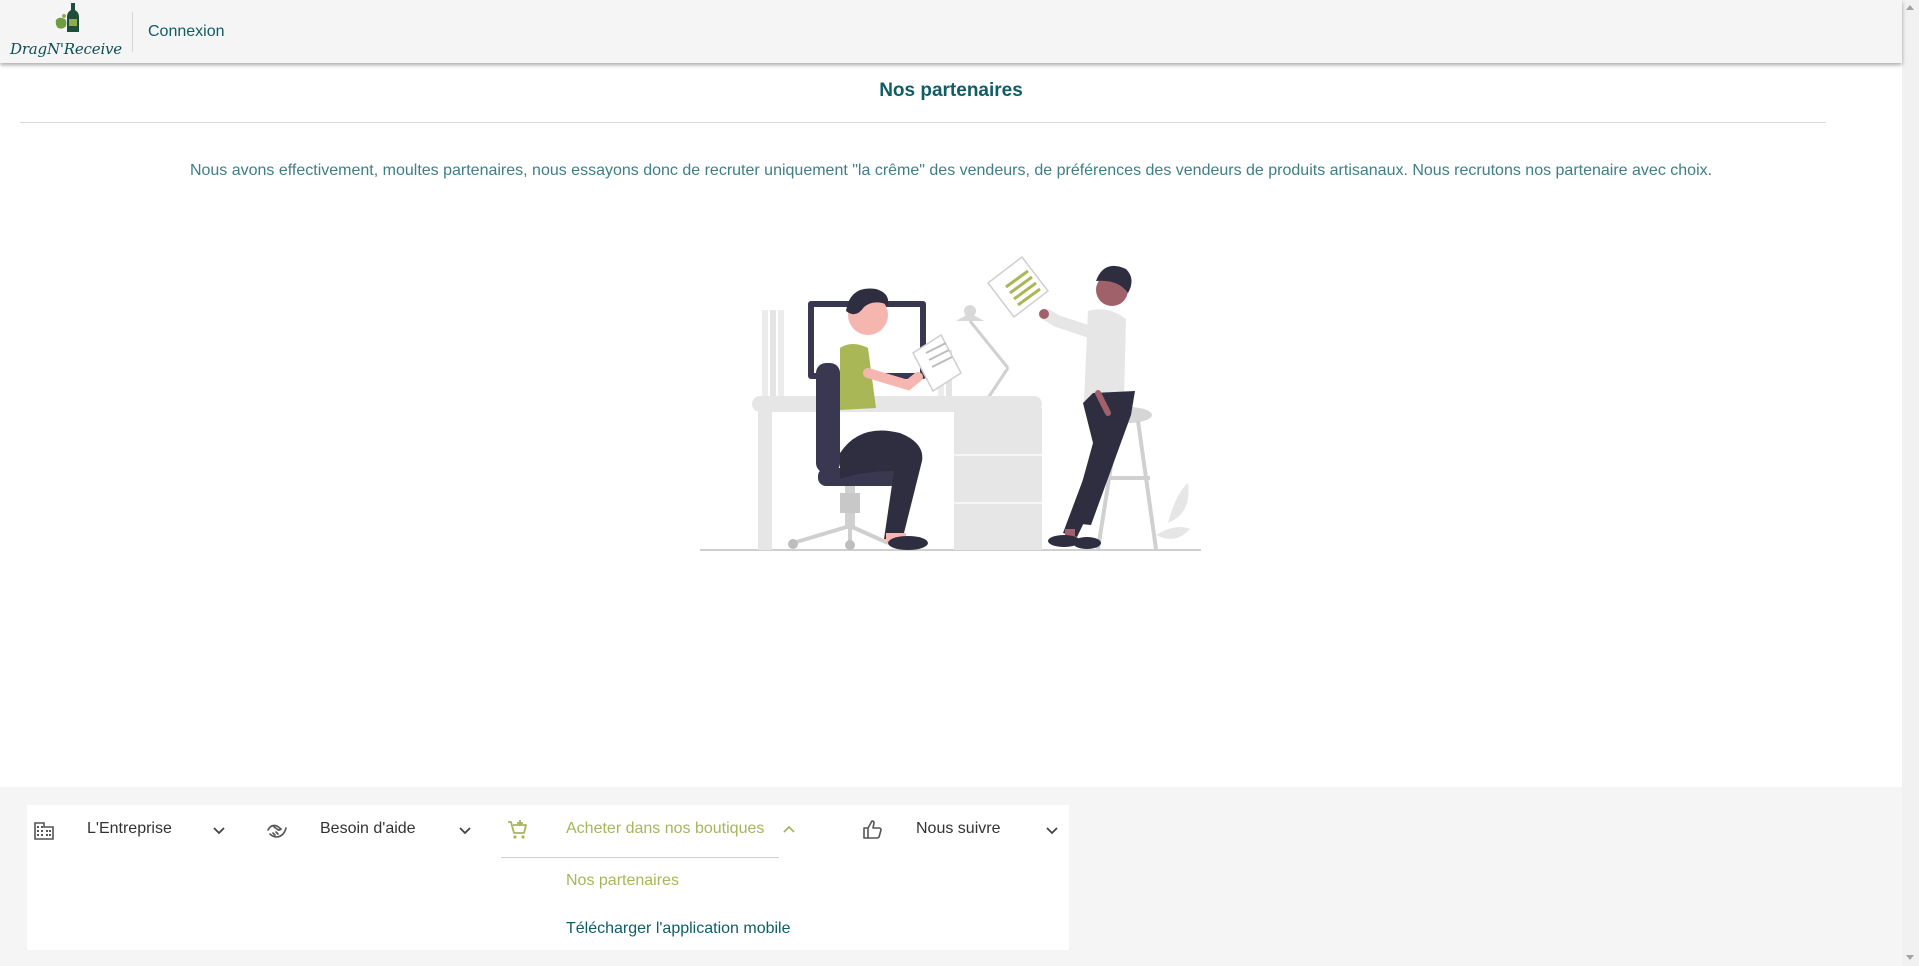 The width and height of the screenshot is (1919, 966). Describe the element at coordinates (951, 31) in the screenshot. I see `top-app-bar: DragN'Receive Connexion` at that location.